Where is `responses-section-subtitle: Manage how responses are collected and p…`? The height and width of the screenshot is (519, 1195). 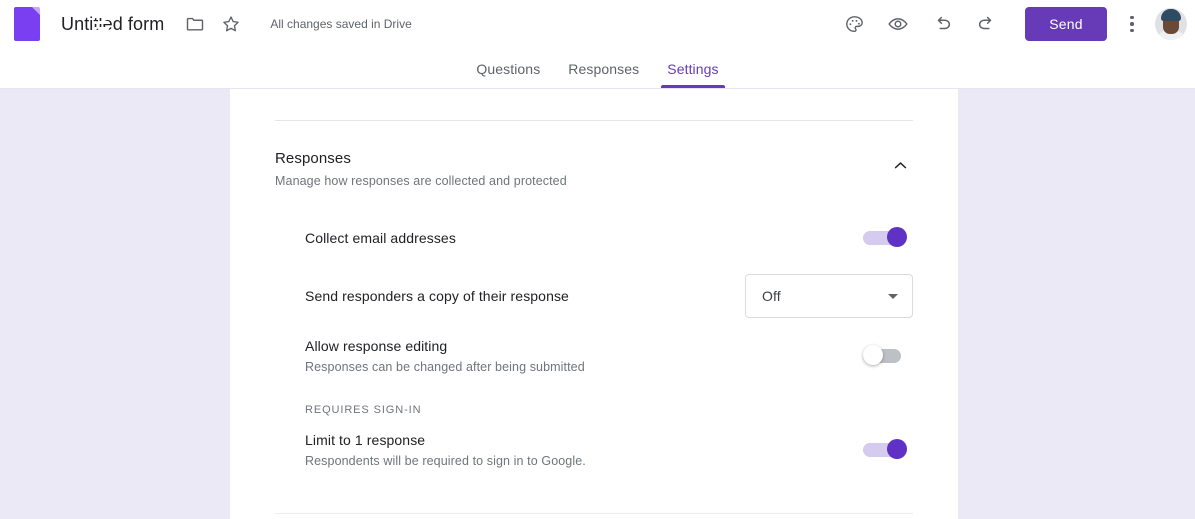 responses-section-subtitle: Manage how responses are collected and p… is located at coordinates (421, 181).